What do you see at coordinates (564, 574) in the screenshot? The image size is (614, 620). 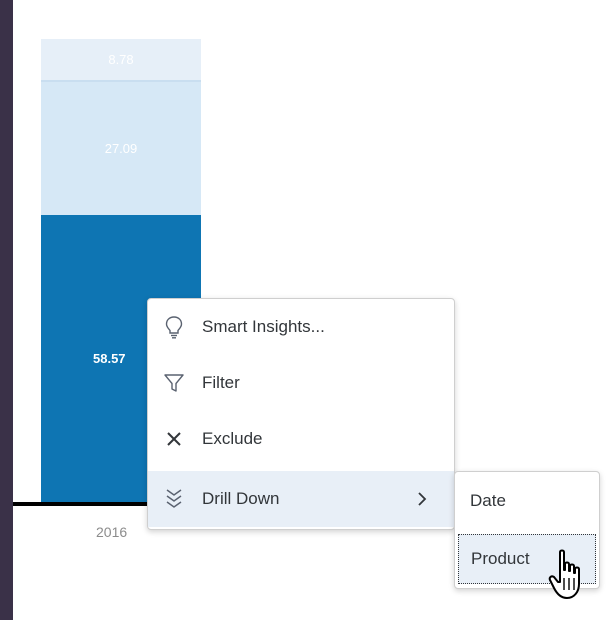 I see `hand-pointer-cursor-icon` at bounding box center [564, 574].